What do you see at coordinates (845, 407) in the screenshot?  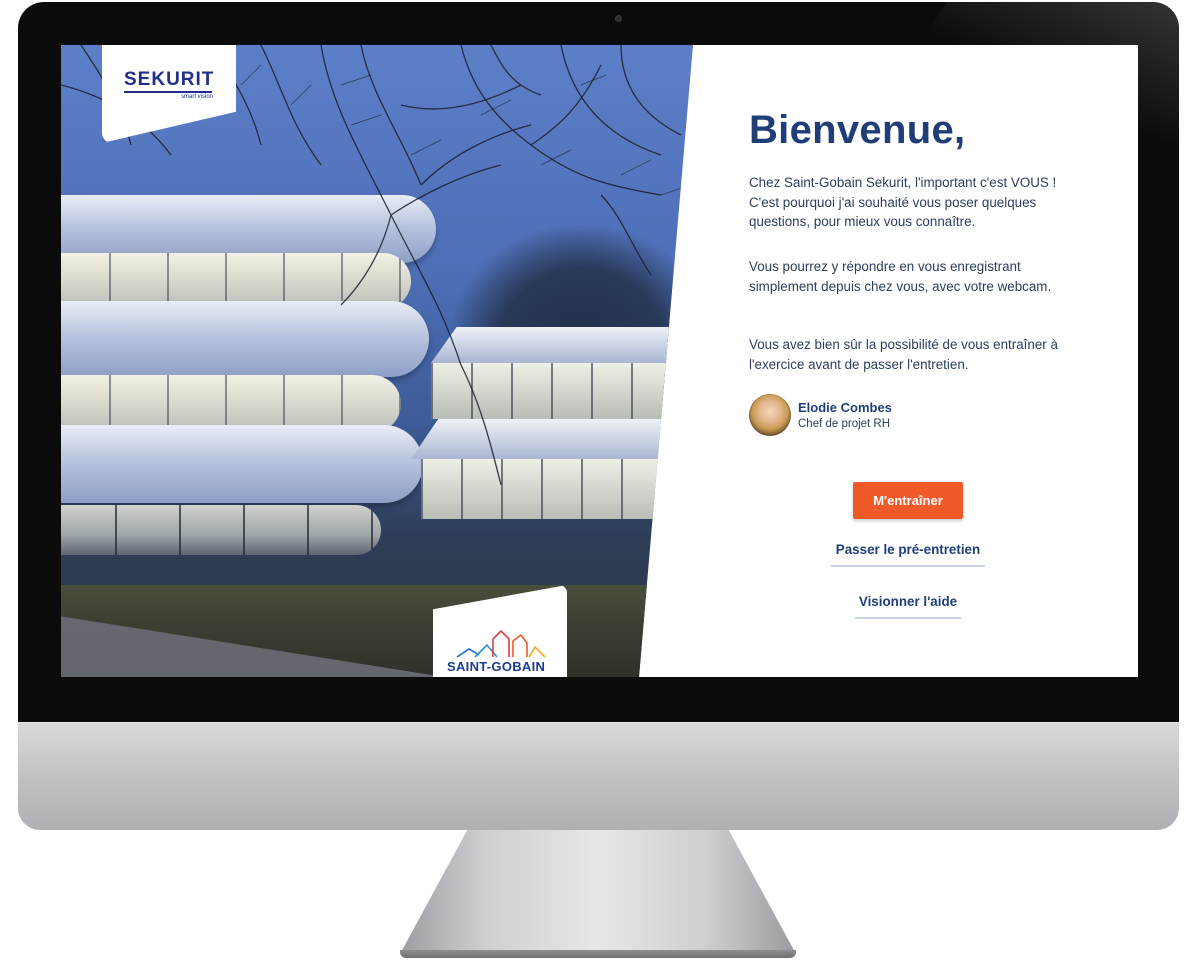 I see `recruiter-name: Elodie Combes` at bounding box center [845, 407].